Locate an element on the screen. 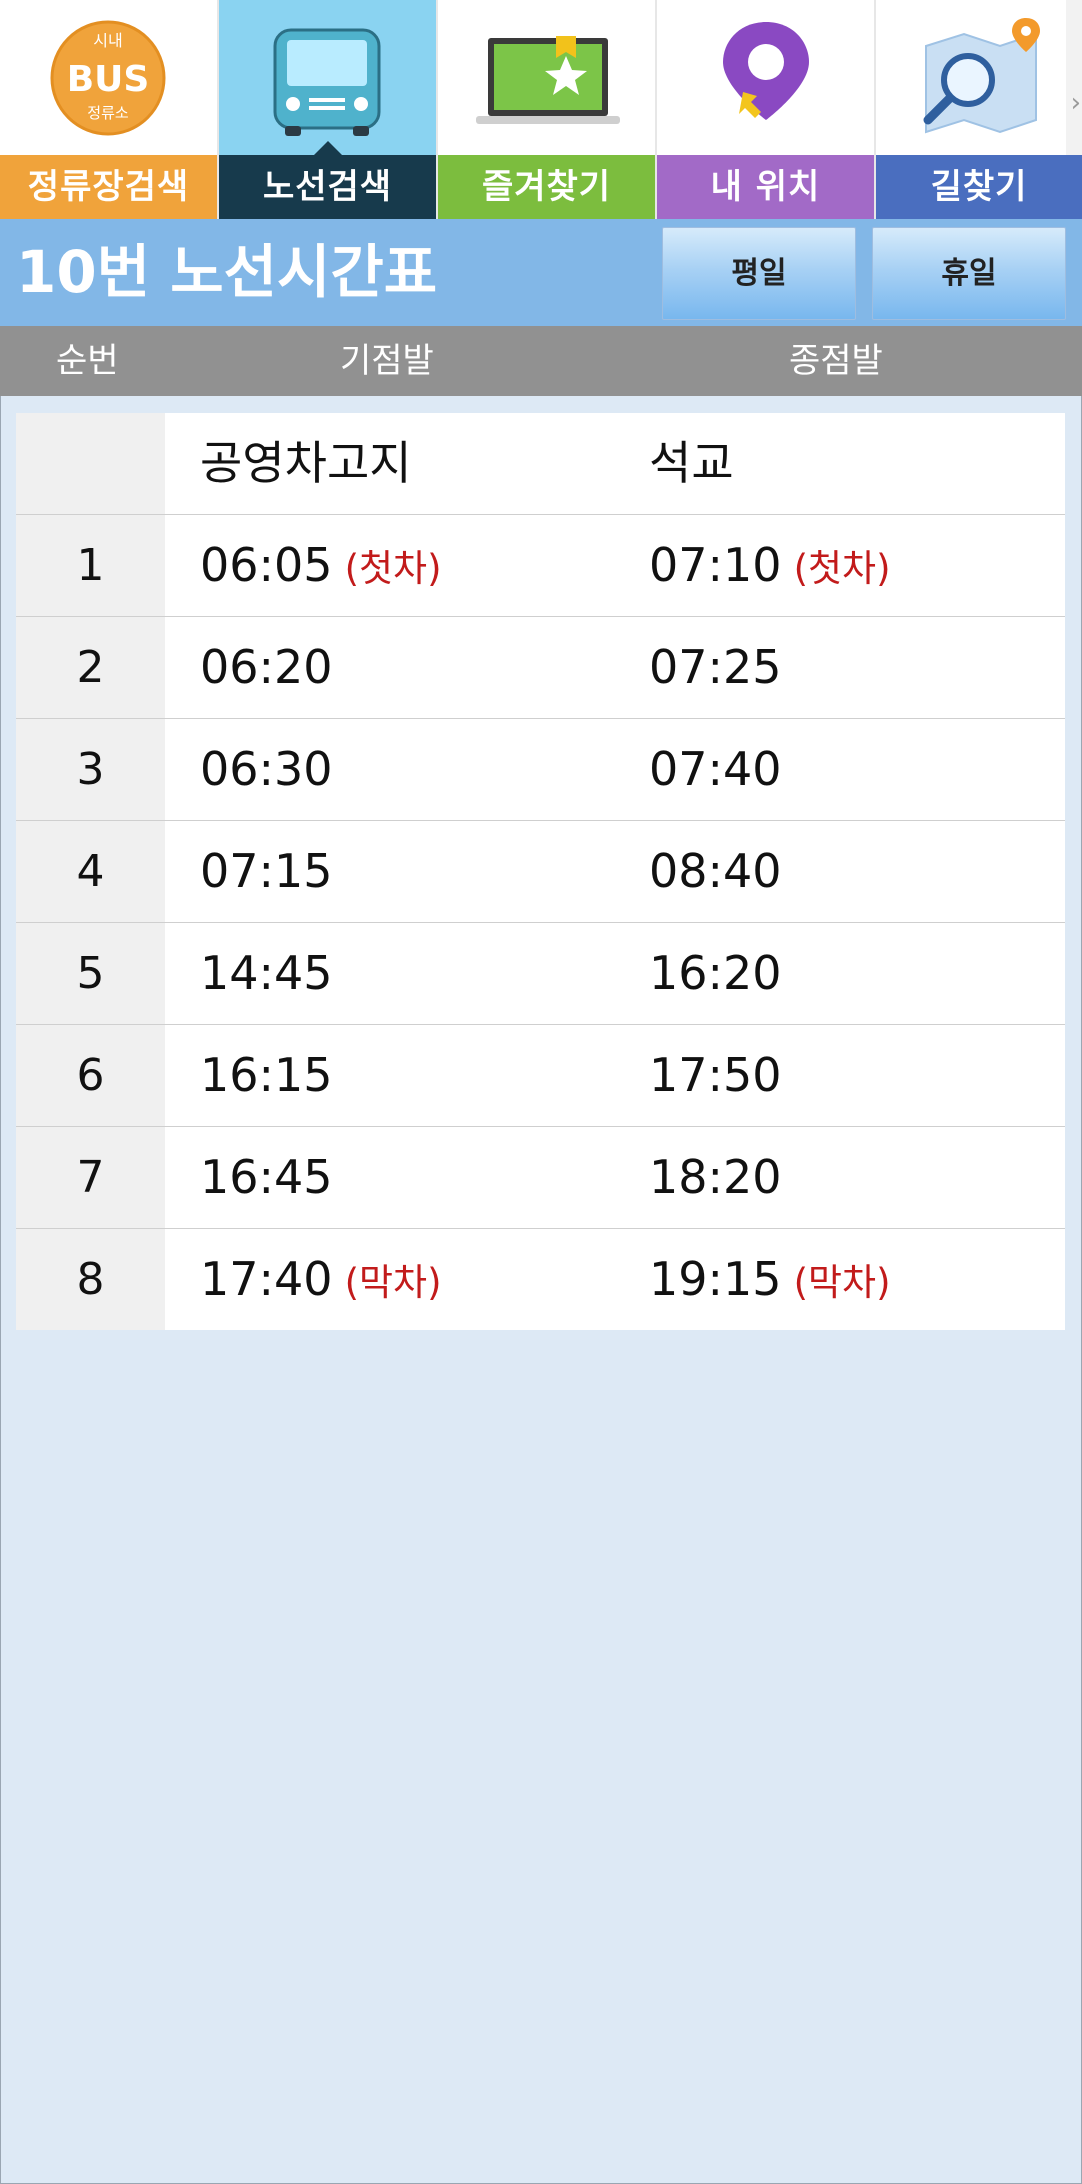 The image size is (1082, 2184). terminal-time: 18:20 is located at coordinates (715, 1177).